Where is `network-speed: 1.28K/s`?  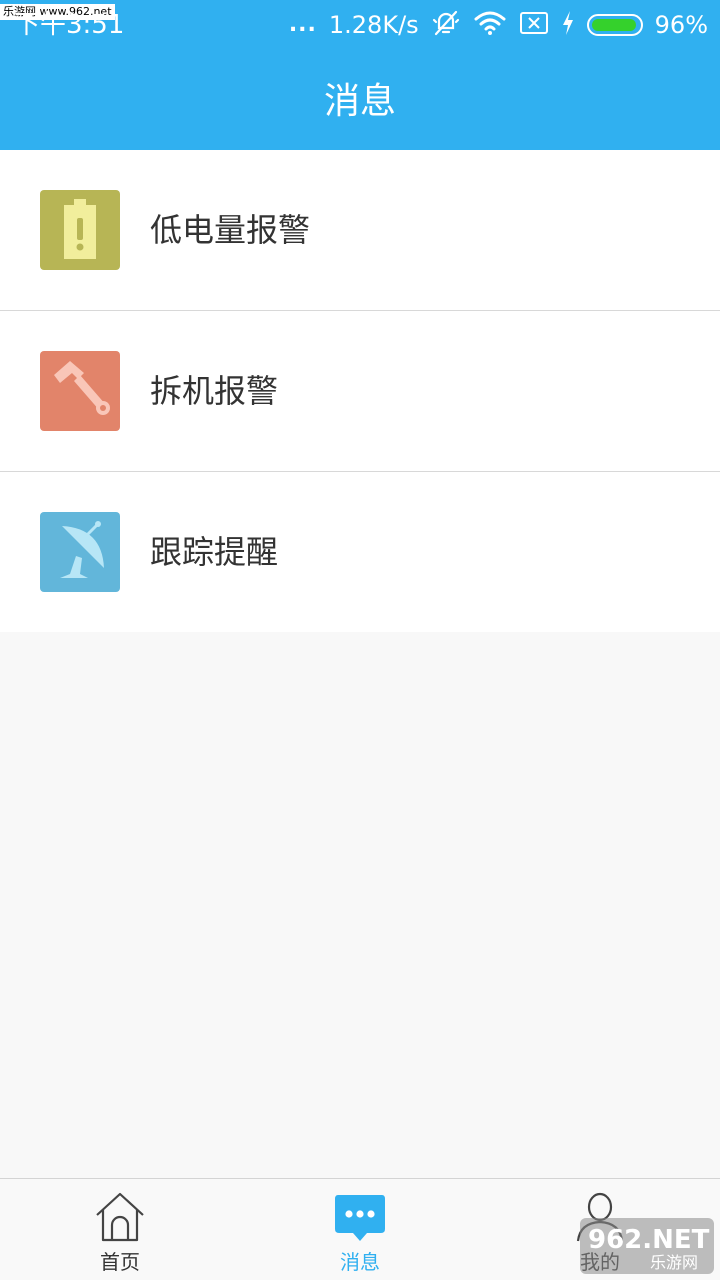
network-speed: 1.28K/s is located at coordinates (373, 25).